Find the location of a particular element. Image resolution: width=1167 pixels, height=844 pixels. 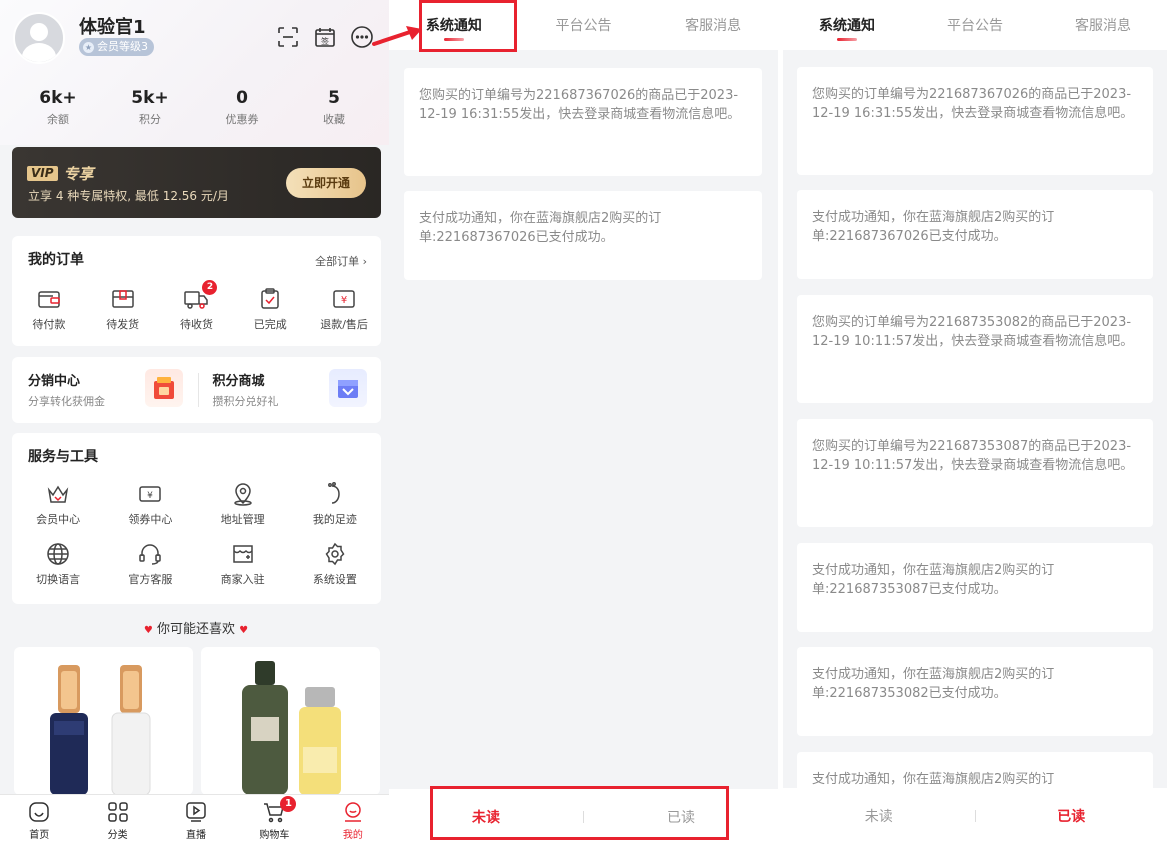

points-mall-icon is located at coordinates (348, 388).